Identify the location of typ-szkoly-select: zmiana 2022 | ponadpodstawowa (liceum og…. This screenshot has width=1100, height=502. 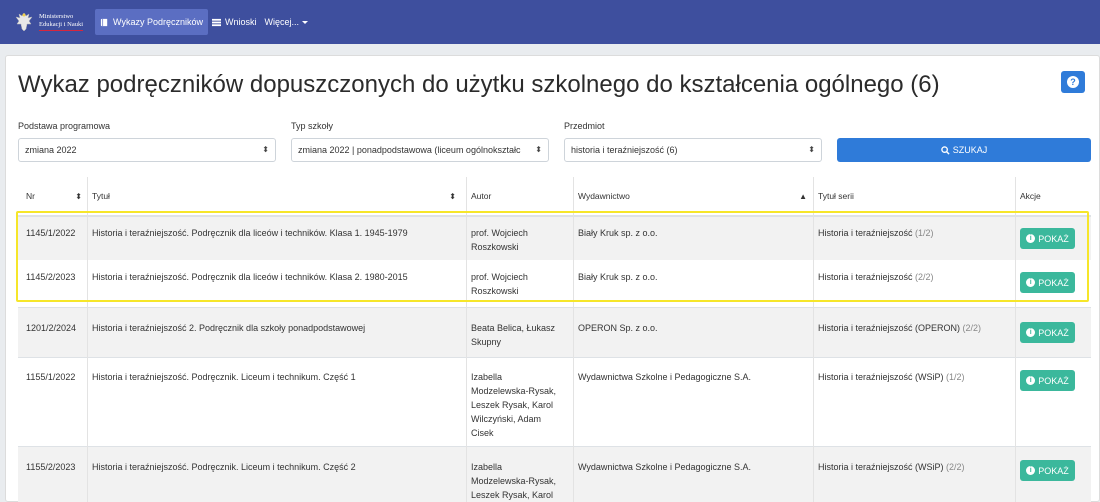
(420, 150).